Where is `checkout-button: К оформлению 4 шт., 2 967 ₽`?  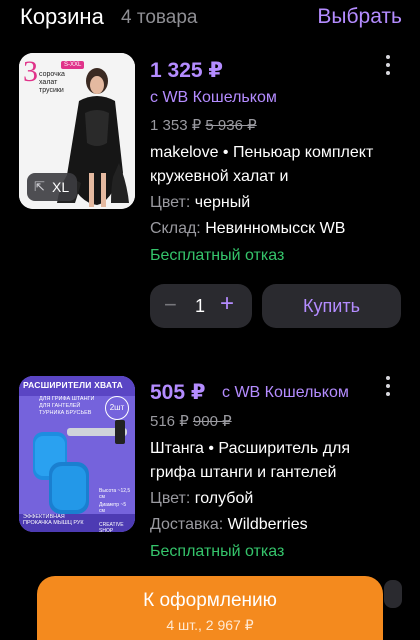 checkout-button: К оформлению 4 шт., 2 967 ₽ is located at coordinates (210, 608).